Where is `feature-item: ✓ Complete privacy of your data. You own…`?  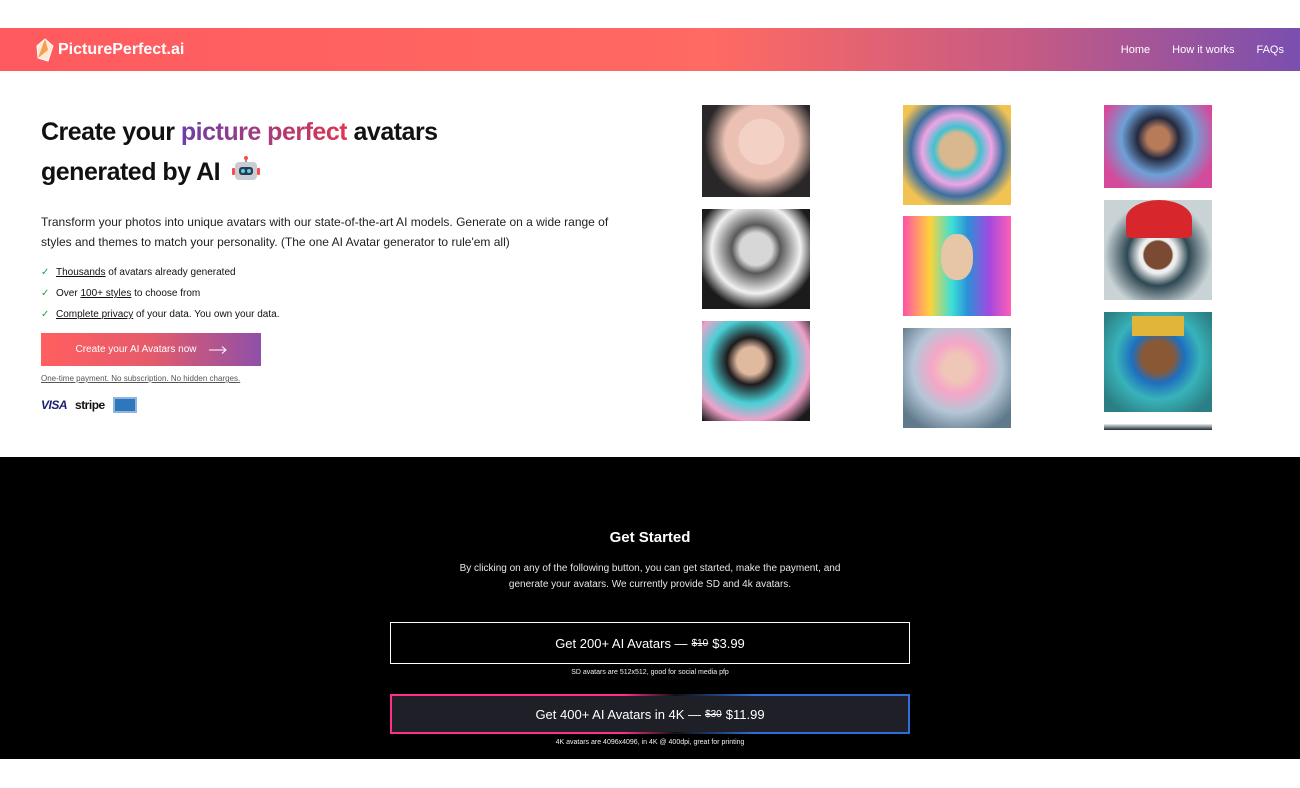 feature-item: ✓ Complete privacy of your data. You own… is located at coordinates (341, 314).